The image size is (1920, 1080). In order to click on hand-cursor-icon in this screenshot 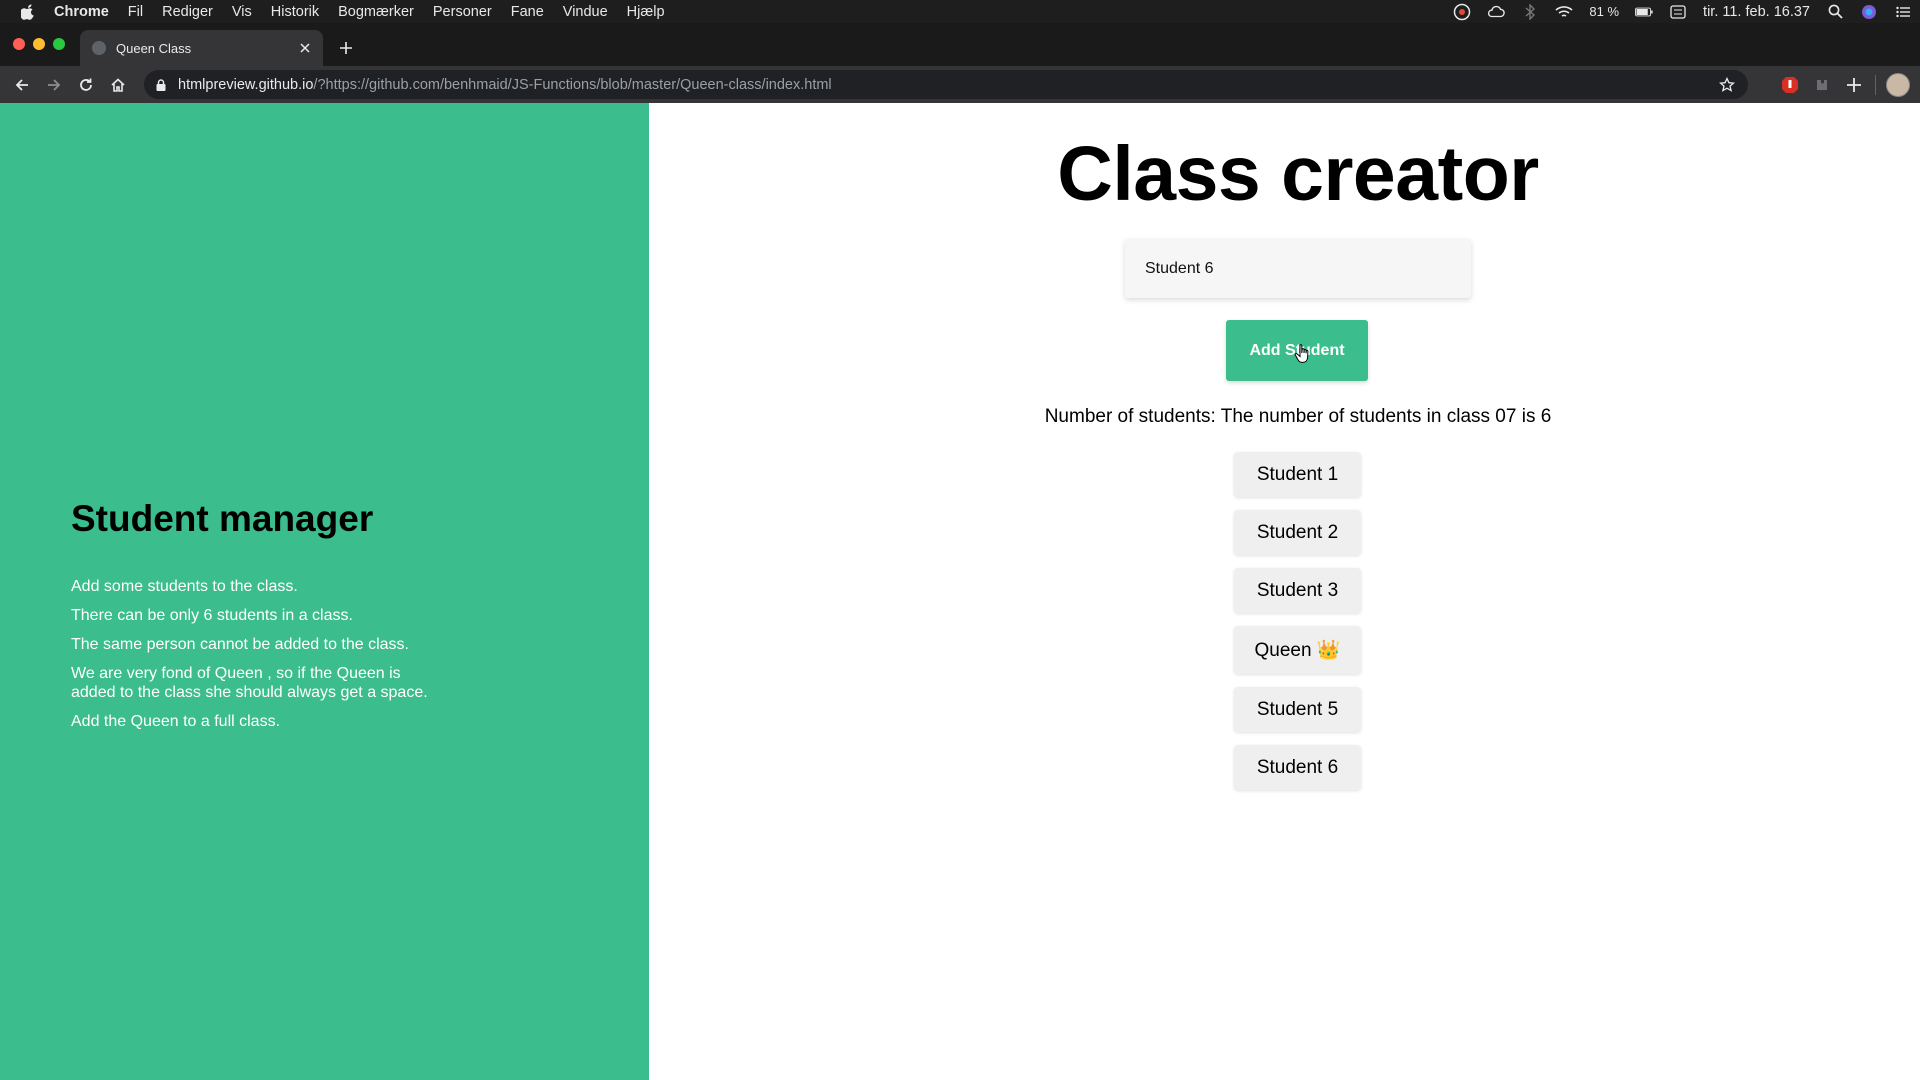, I will do `click(1301, 353)`.